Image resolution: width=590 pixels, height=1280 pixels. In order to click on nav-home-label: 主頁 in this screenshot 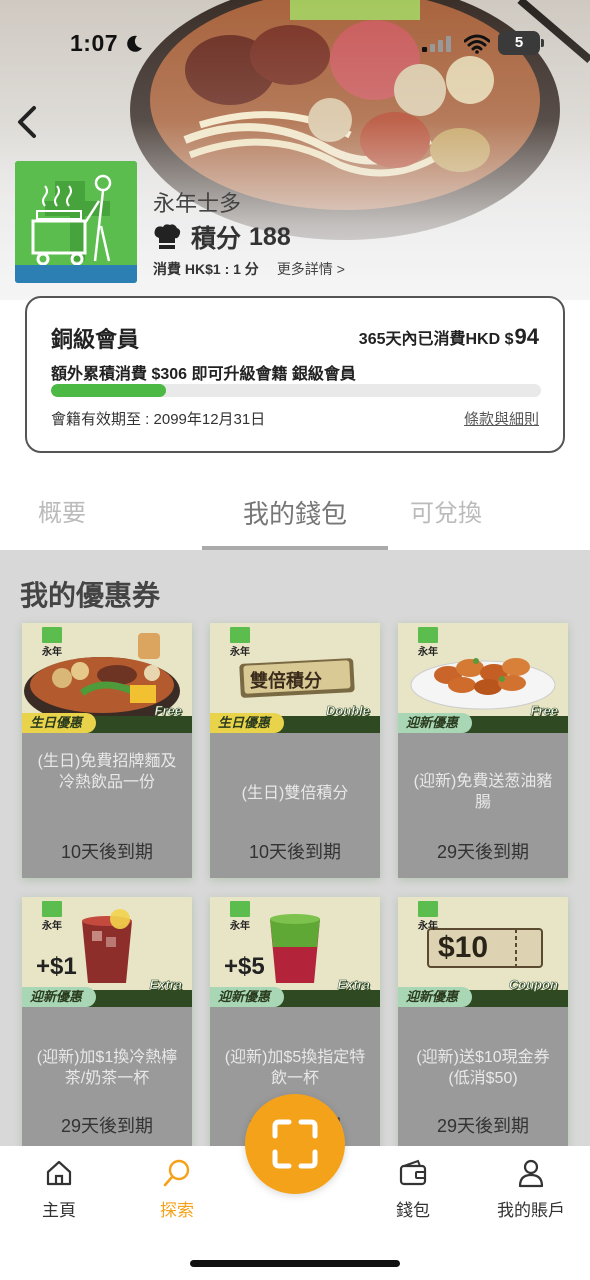, I will do `click(59, 1210)`.